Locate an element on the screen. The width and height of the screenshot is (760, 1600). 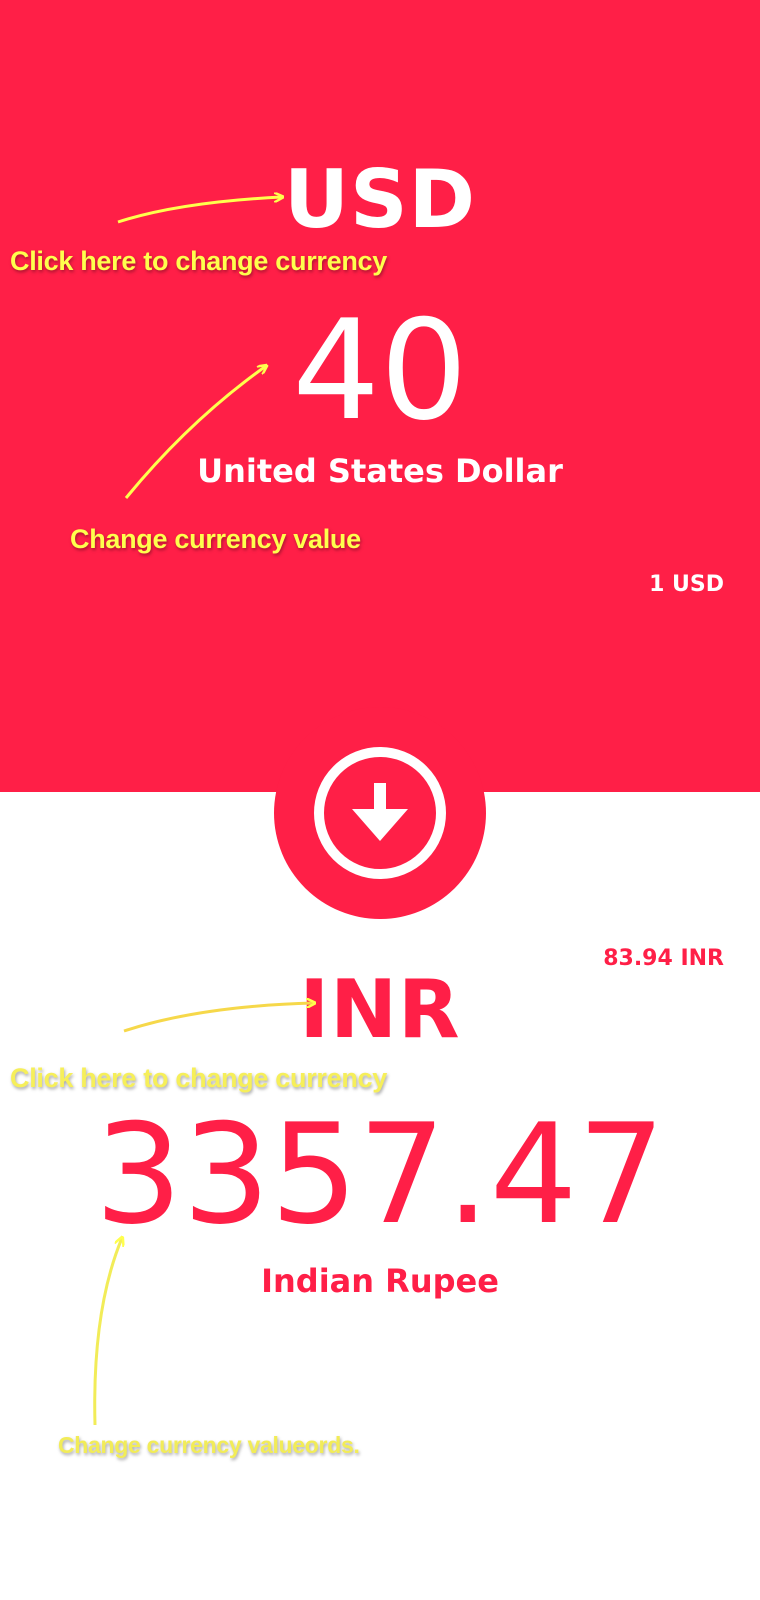
arrow-down-circle-icon is located at coordinates (380, 813).